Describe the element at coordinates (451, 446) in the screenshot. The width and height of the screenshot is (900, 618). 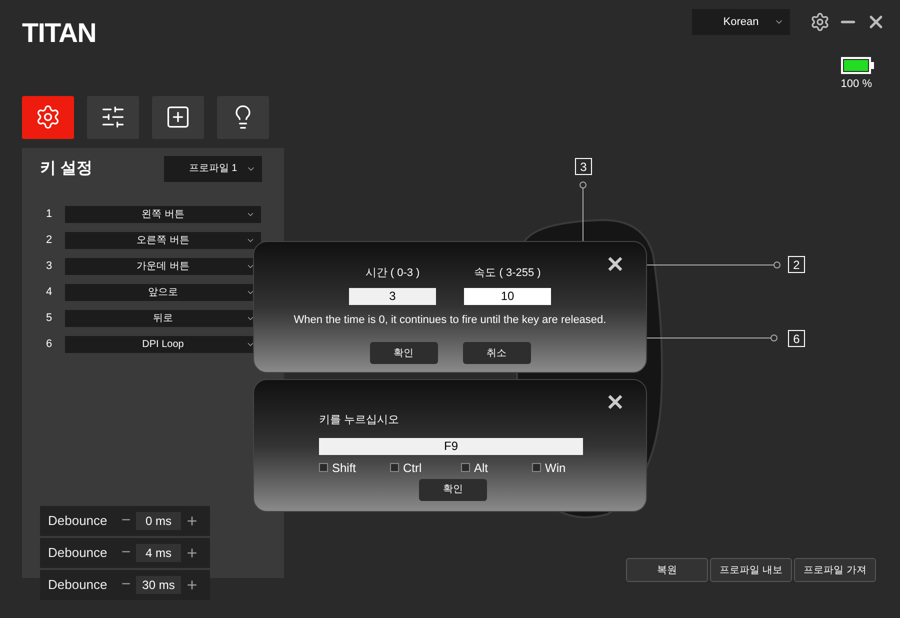
I see `key-field: F9` at that location.